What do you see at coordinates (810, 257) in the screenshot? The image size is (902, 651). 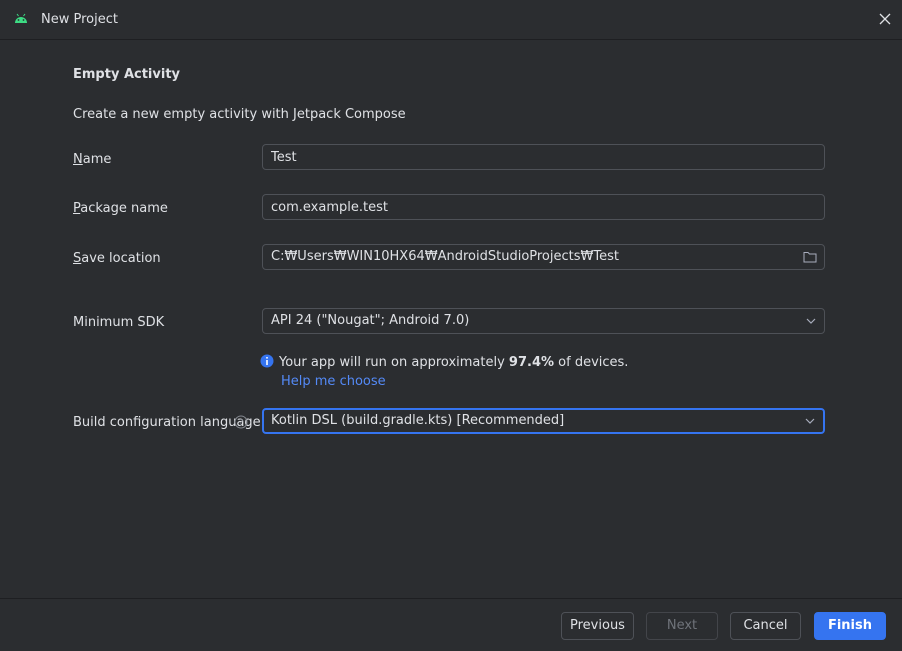 I see `folder-icon` at bounding box center [810, 257].